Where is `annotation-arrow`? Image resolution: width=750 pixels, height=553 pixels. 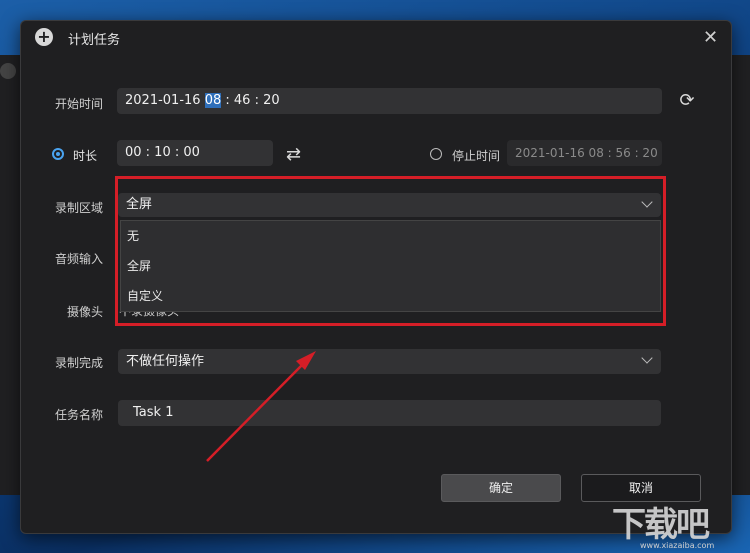 annotation-arrow is located at coordinates (261, 406).